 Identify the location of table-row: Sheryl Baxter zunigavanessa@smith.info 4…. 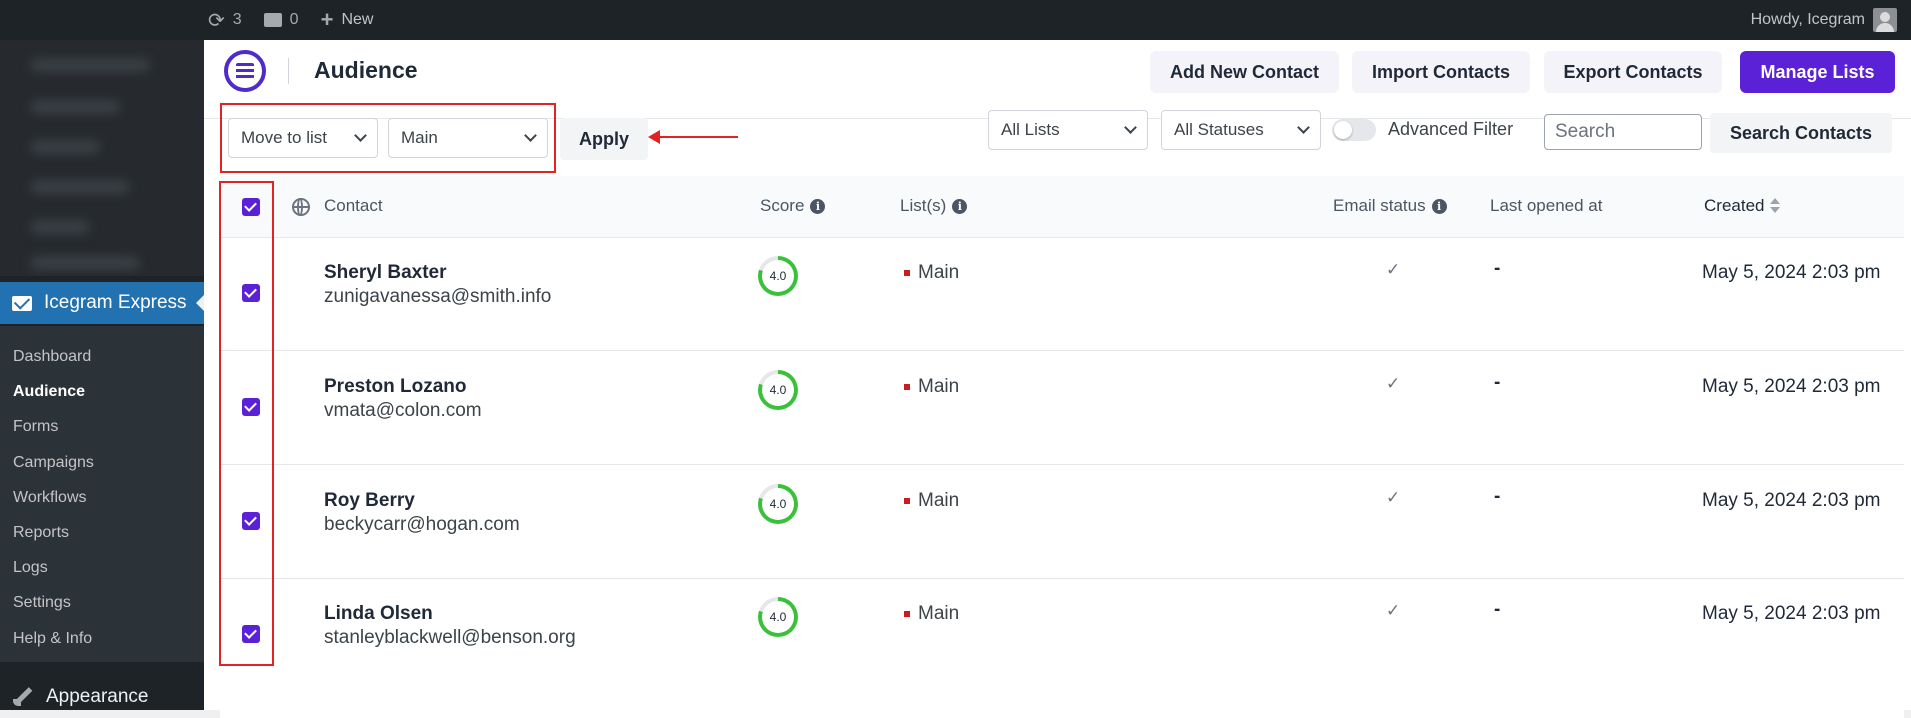
(1062, 294).